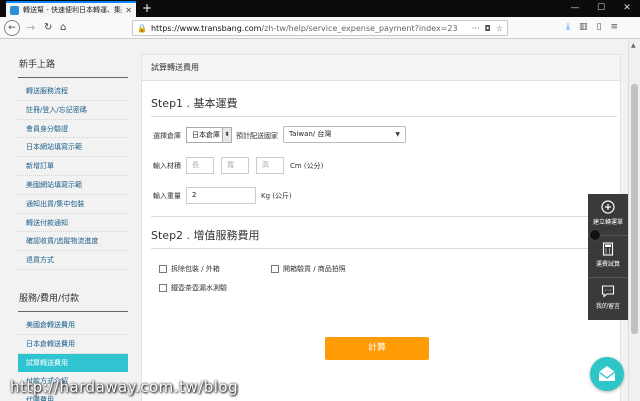 This screenshot has width=640, height=401. I want to click on url-host: https://www.transbang.com, so click(206, 28).